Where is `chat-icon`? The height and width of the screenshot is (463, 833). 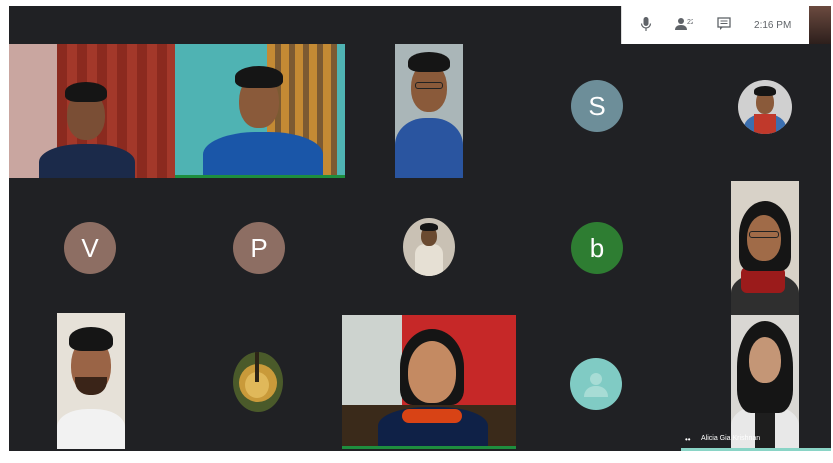
chat-icon is located at coordinates (723, 25).